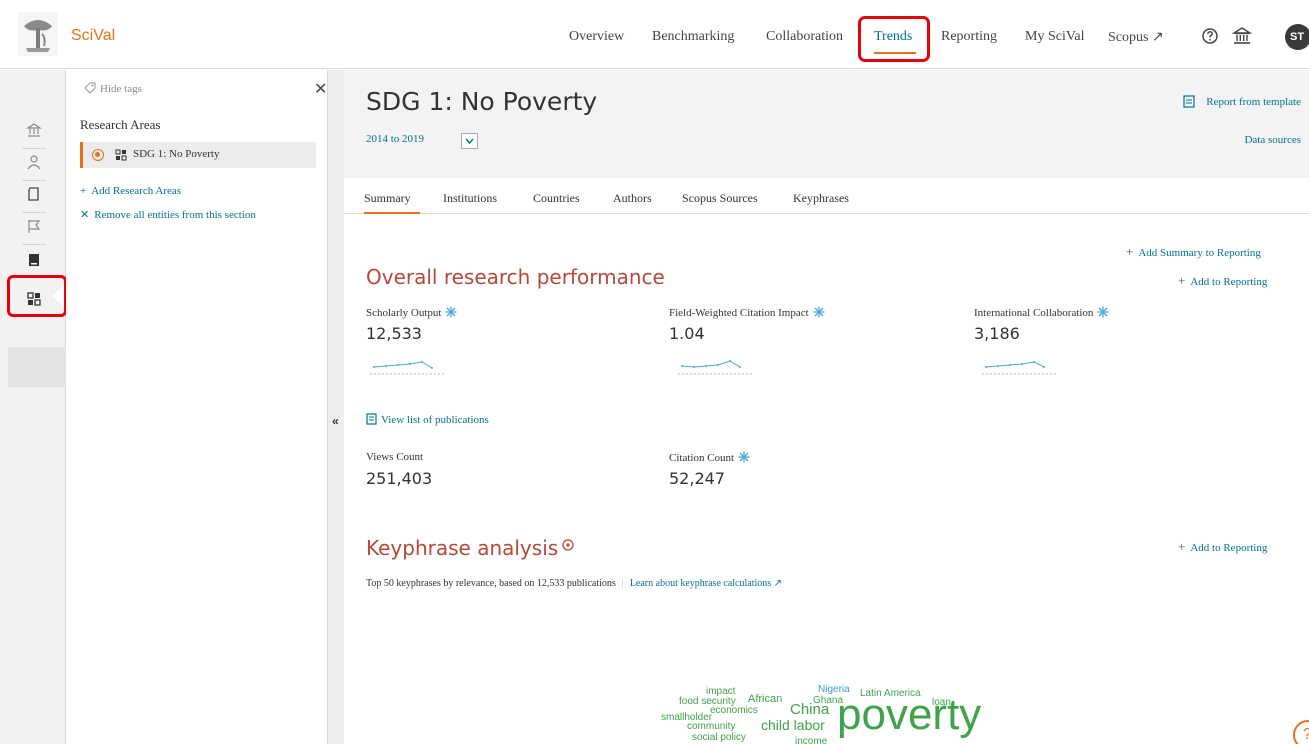 This screenshot has height=744, width=1309. I want to click on view-publications-label: View list of publications, so click(435, 420).